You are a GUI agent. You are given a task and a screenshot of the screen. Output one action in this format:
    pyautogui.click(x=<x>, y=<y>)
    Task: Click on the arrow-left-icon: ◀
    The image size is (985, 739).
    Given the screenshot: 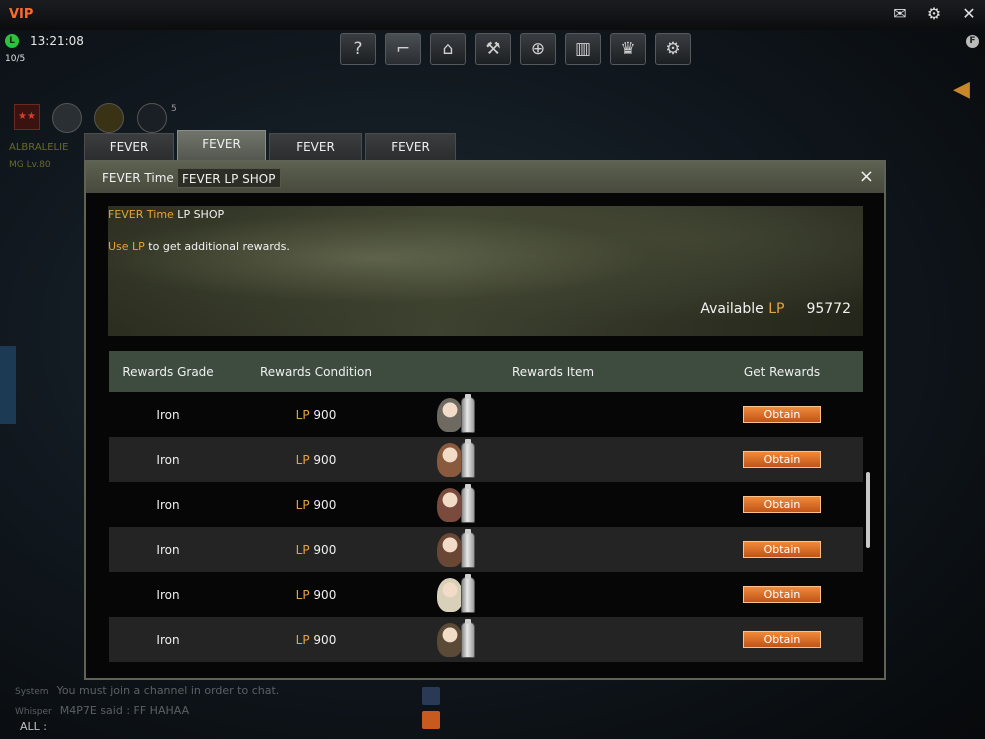 What is the action you would take?
    pyautogui.click(x=961, y=89)
    